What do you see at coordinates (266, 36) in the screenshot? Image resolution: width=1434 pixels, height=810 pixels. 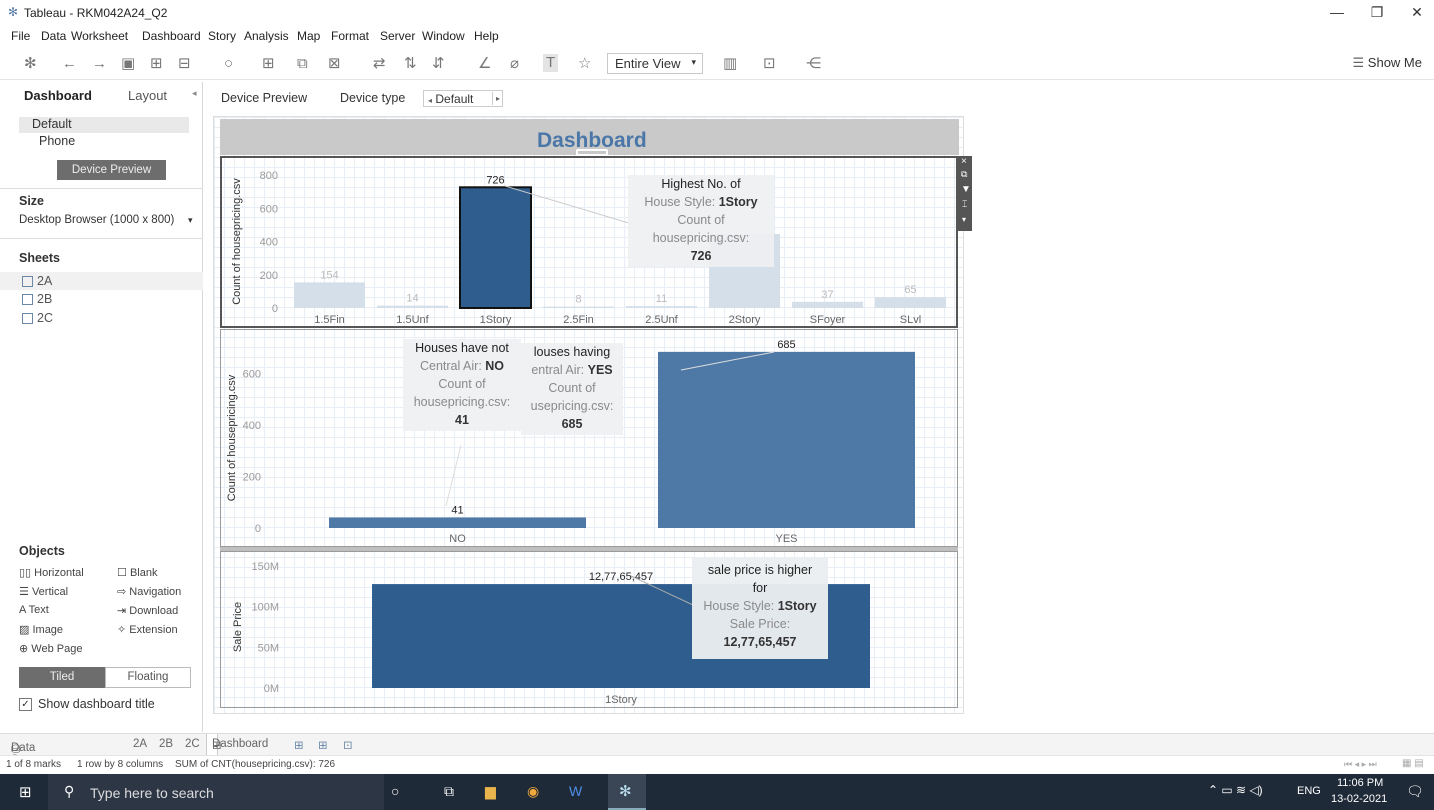 I see `menu-analysis: Analysis` at bounding box center [266, 36].